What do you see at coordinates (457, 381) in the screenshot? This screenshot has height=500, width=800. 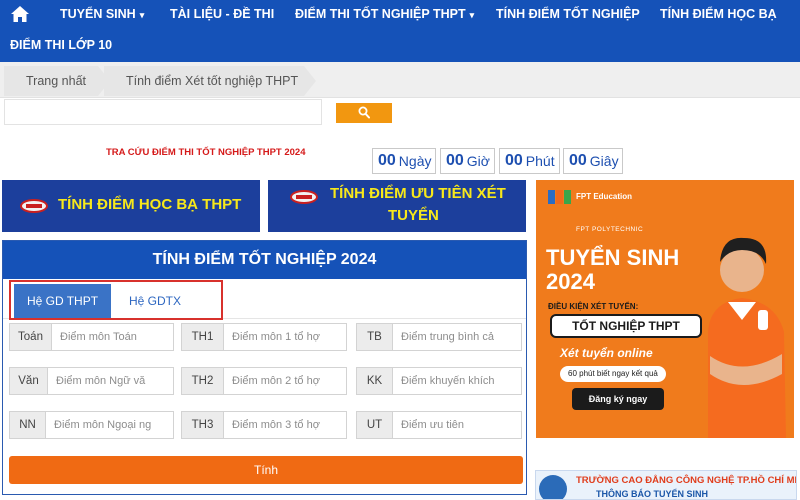 I see `kk-input` at bounding box center [457, 381].